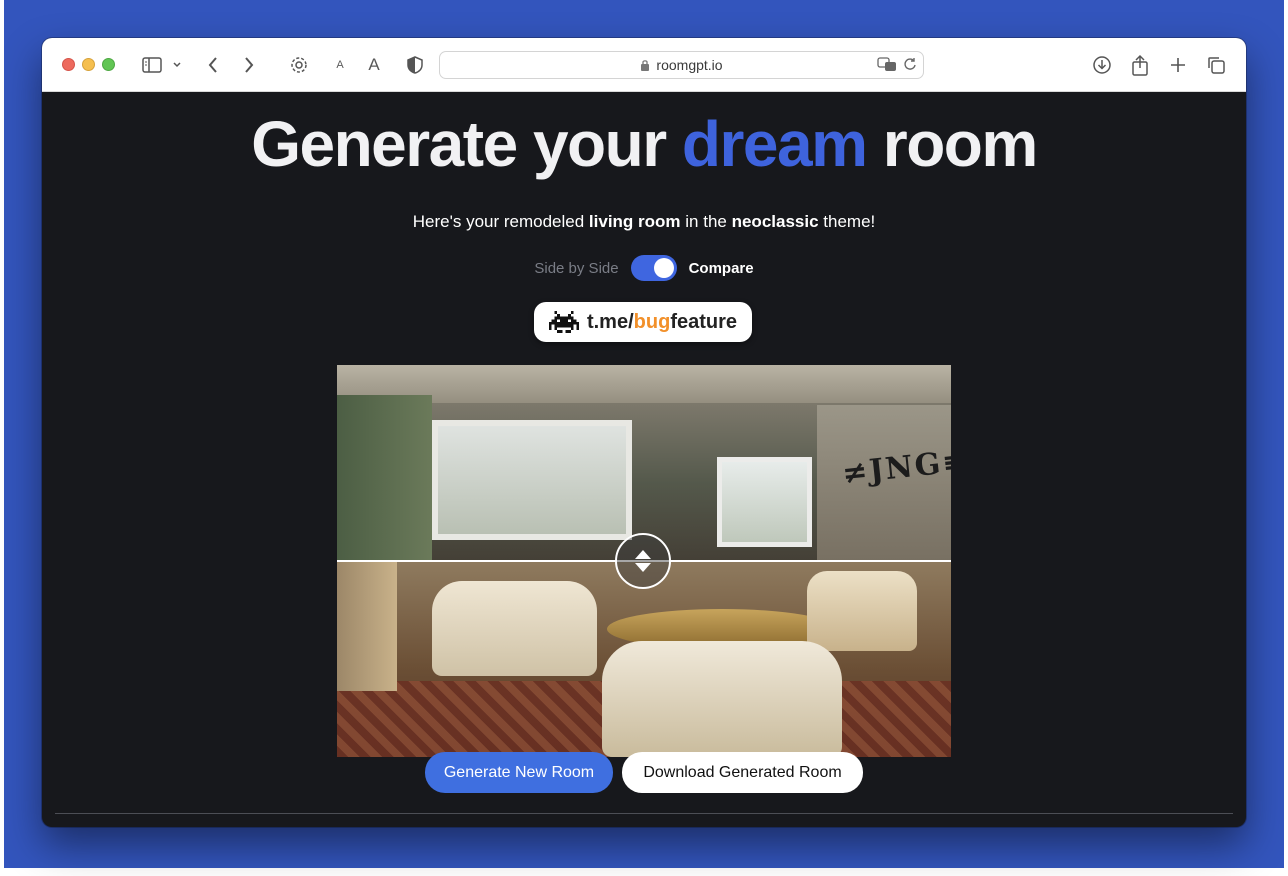 This screenshot has height=876, width=1288. What do you see at coordinates (1102, 65) in the screenshot?
I see `download-icon` at bounding box center [1102, 65].